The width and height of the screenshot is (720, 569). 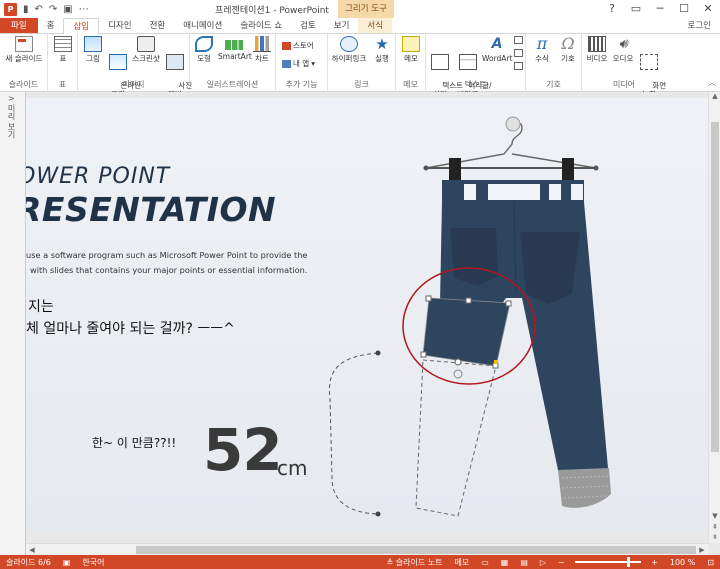 I want to click on scroll-up-icon: ▲, so click(x=714, y=97).